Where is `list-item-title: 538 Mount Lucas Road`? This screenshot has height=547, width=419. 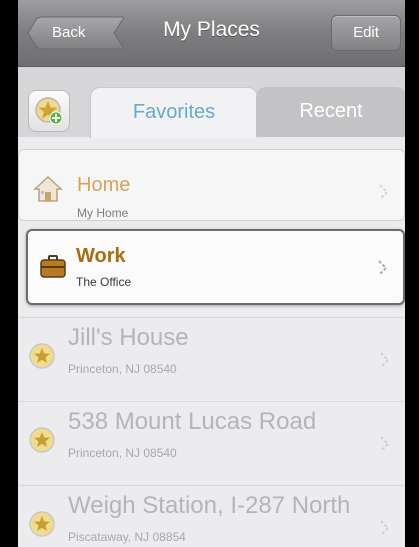 list-item-title: 538 Mount Lucas Road is located at coordinates (192, 421).